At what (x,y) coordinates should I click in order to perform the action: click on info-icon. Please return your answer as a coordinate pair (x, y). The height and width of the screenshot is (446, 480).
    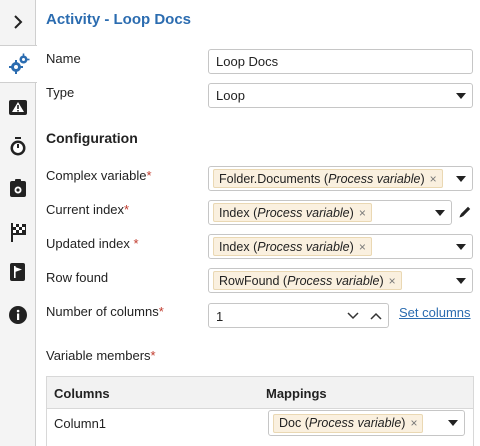
    Looking at the image, I should click on (18, 315).